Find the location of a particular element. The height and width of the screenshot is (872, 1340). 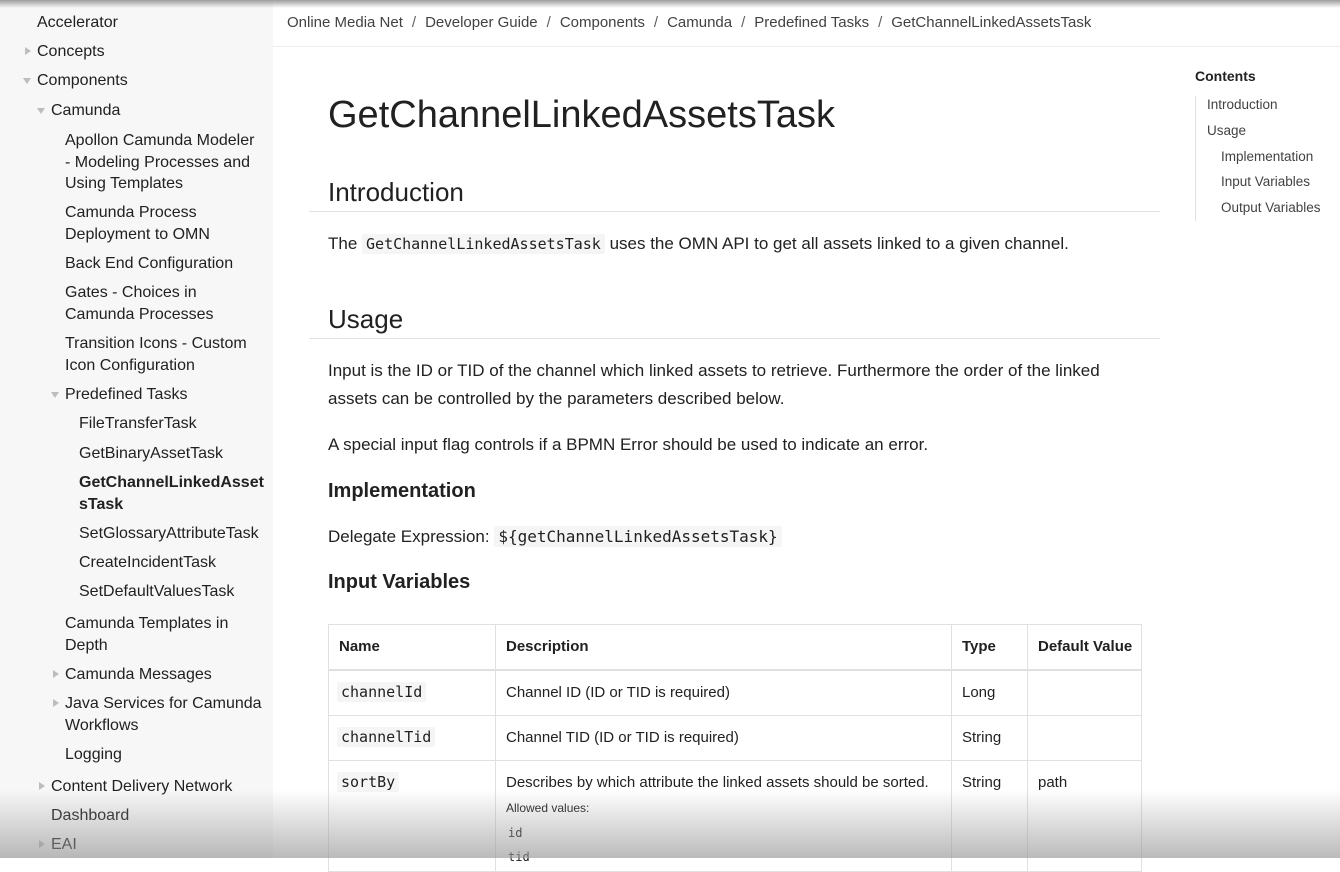

header-label: Name is located at coordinates (359, 646).